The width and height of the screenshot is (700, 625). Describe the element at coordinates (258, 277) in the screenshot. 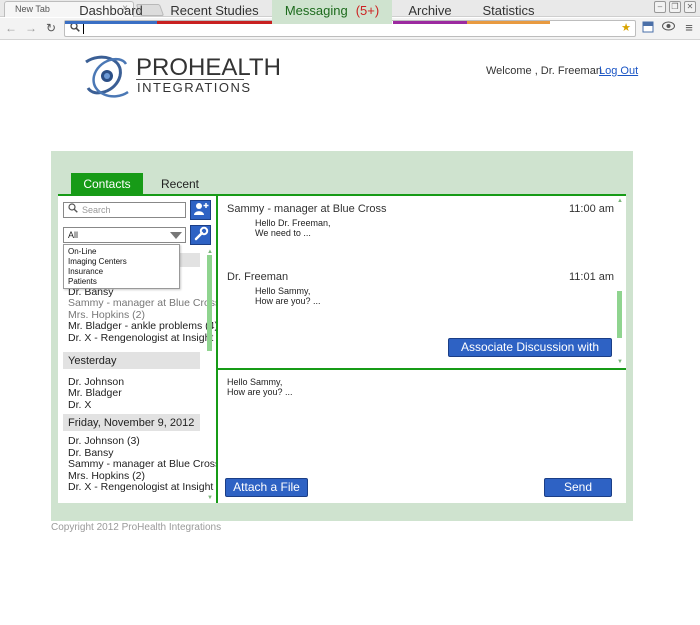

I see `message-sender: Dr. Freeman` at that location.